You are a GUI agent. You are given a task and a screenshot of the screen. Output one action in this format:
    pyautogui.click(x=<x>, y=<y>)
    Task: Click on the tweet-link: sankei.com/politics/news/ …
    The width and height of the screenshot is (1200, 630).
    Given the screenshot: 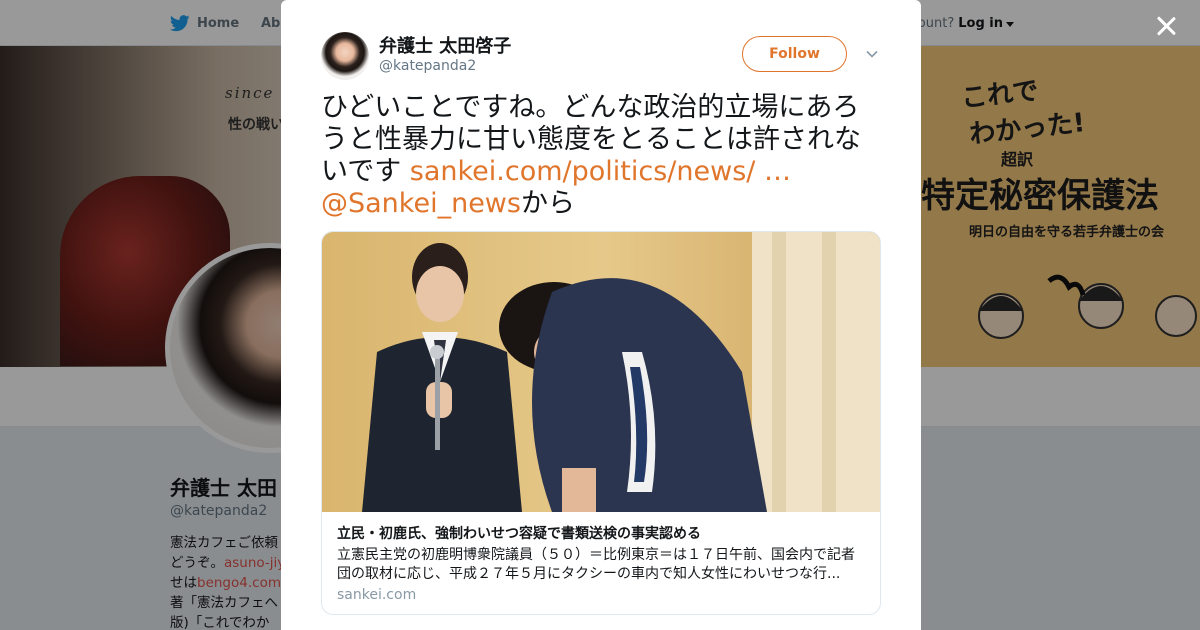 What is the action you would take?
    pyautogui.click(x=600, y=171)
    